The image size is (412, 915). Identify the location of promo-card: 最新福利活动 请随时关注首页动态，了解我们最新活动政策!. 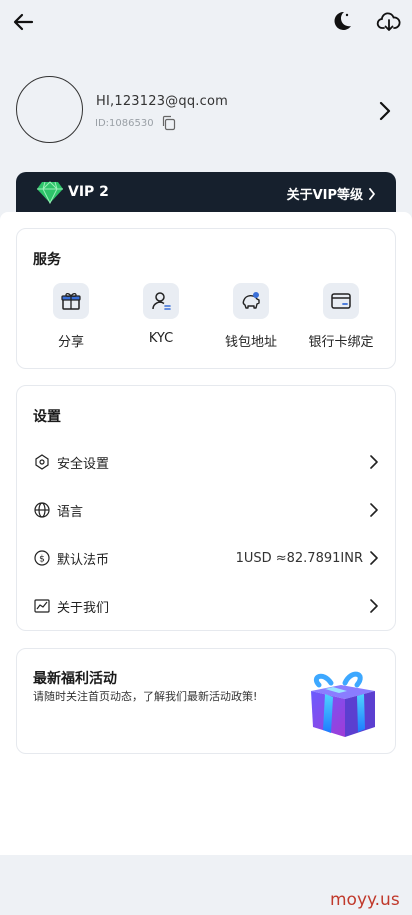
(206, 701).